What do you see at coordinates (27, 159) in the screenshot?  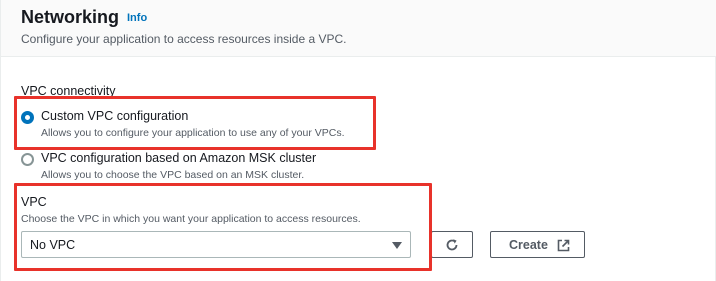 I see `radio-button` at bounding box center [27, 159].